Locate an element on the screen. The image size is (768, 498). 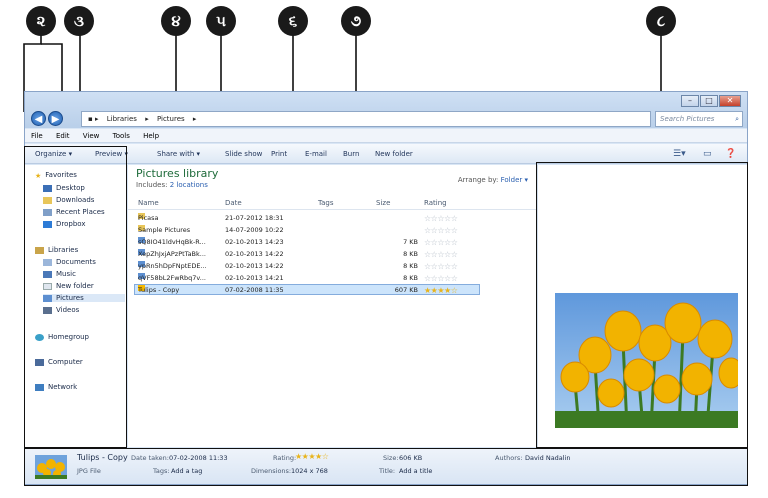
column-rating: Rating is located at coordinates (435, 203).